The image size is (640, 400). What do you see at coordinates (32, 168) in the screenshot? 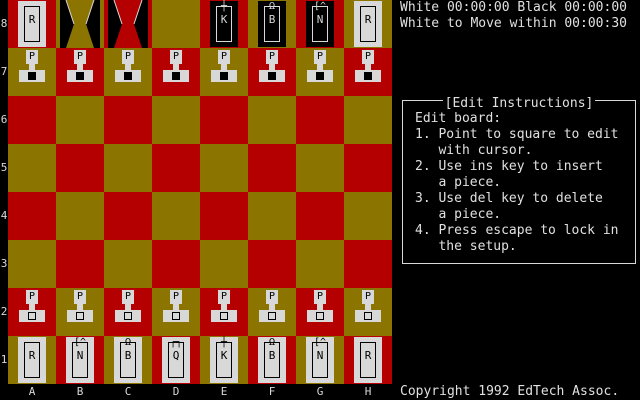
I see `square-a5` at bounding box center [32, 168].